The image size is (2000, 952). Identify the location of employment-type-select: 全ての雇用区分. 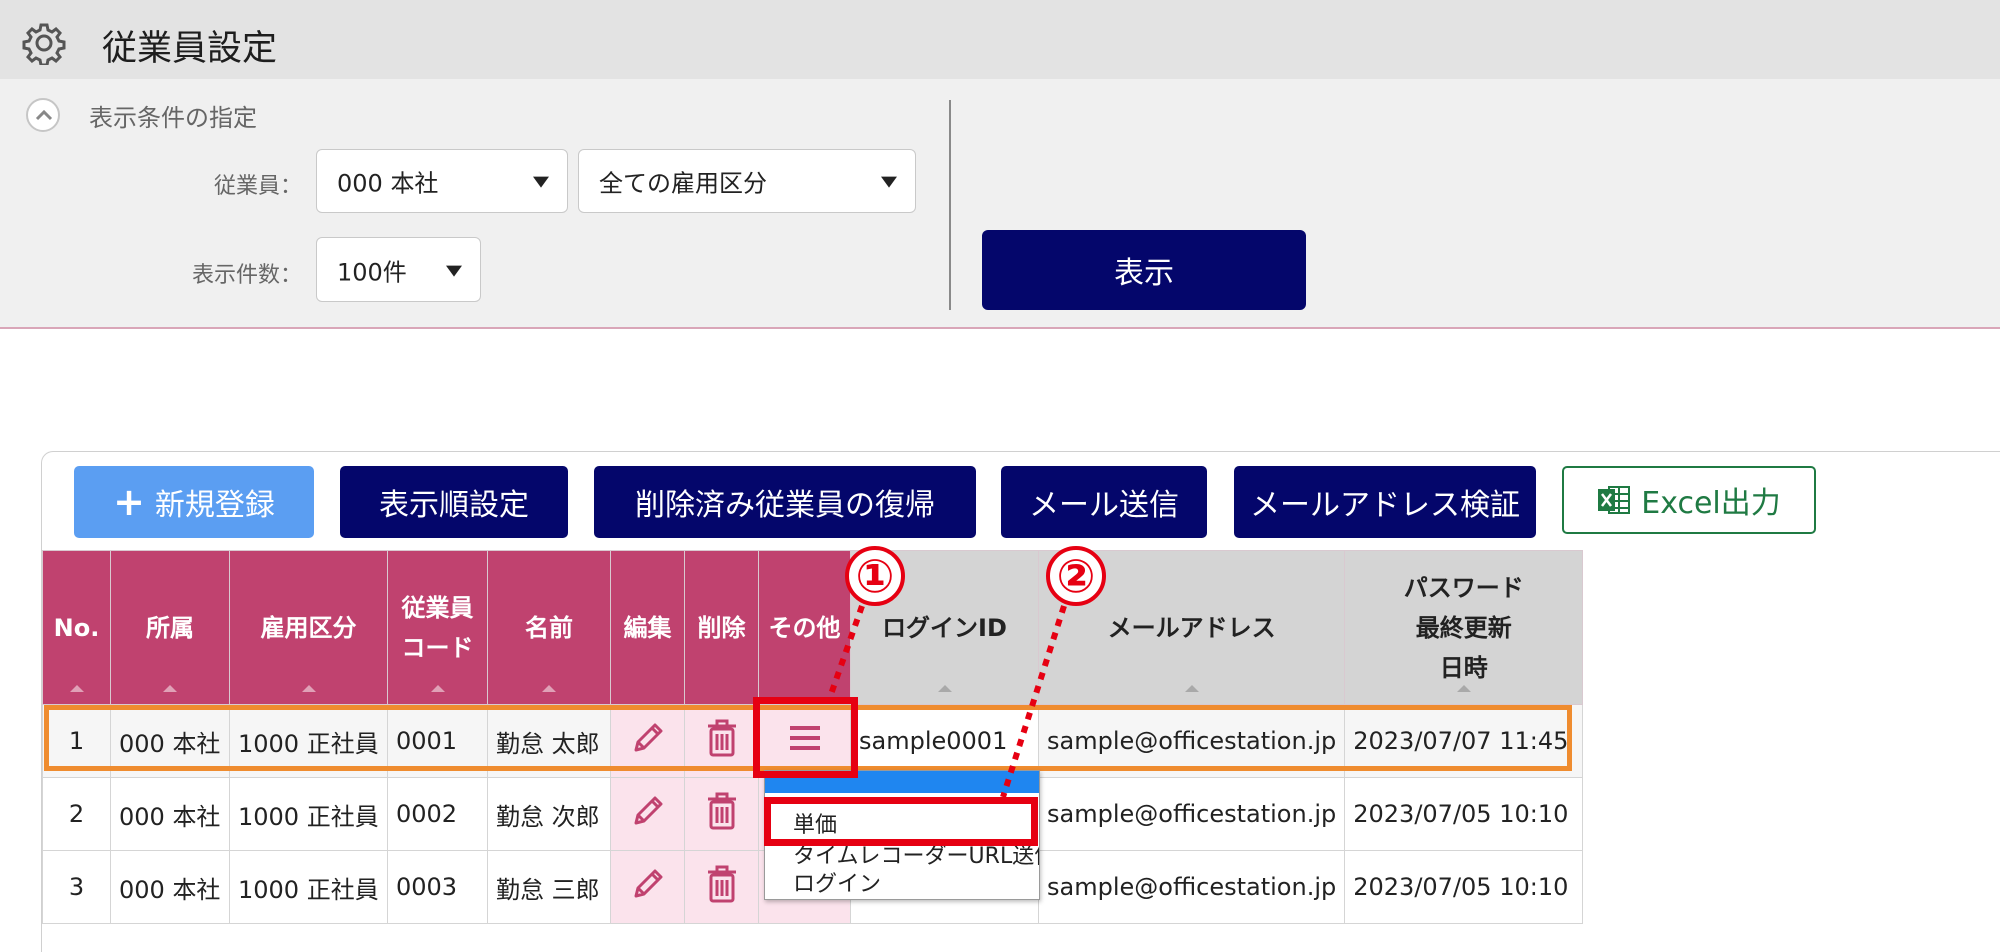
(747, 181).